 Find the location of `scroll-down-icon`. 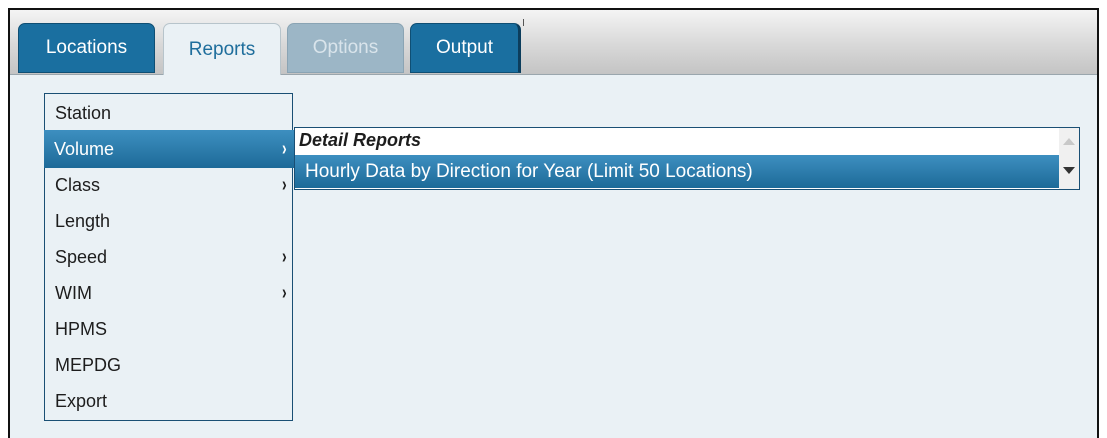

scroll-down-icon is located at coordinates (1069, 170).